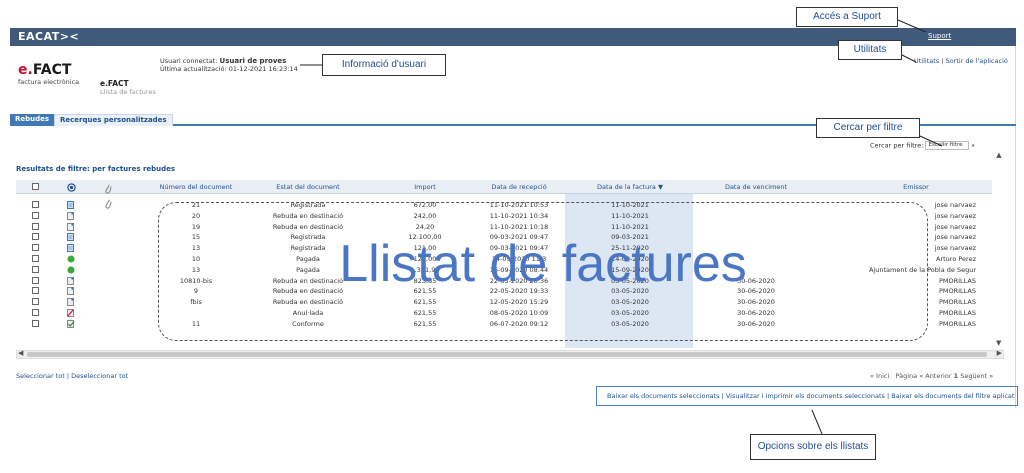 The image size is (1024, 473). Describe the element at coordinates (868, 128) in the screenshot. I see `callout-filter: Cercar per filtre` at that location.